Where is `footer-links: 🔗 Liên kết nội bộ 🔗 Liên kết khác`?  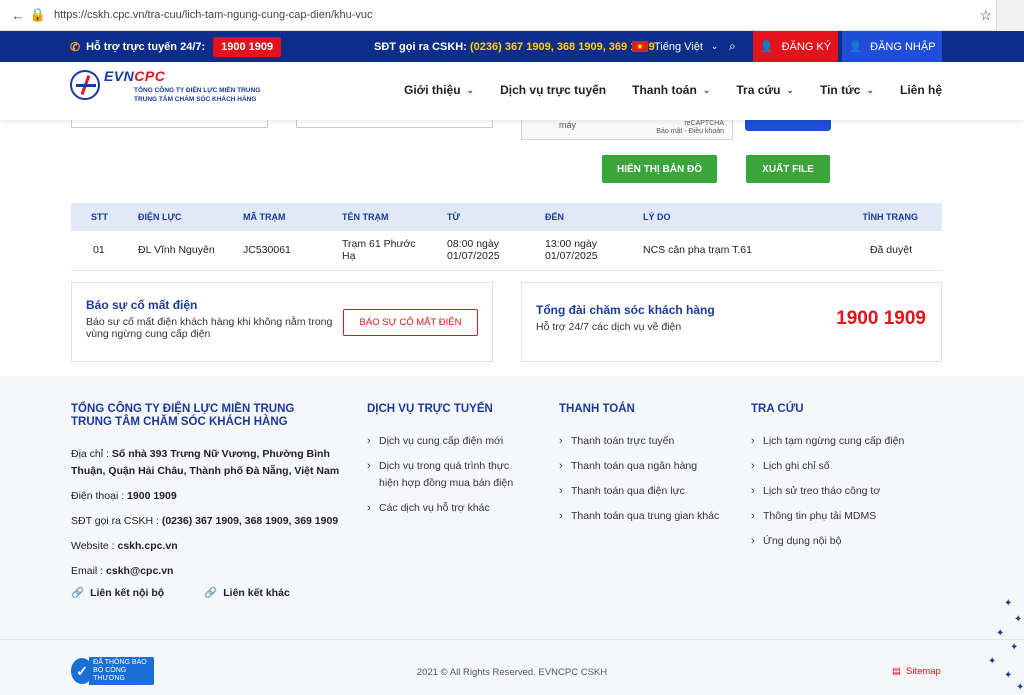 footer-links: 🔗 Liên kết nội bộ 🔗 Liên kết khác is located at coordinates (206, 592).